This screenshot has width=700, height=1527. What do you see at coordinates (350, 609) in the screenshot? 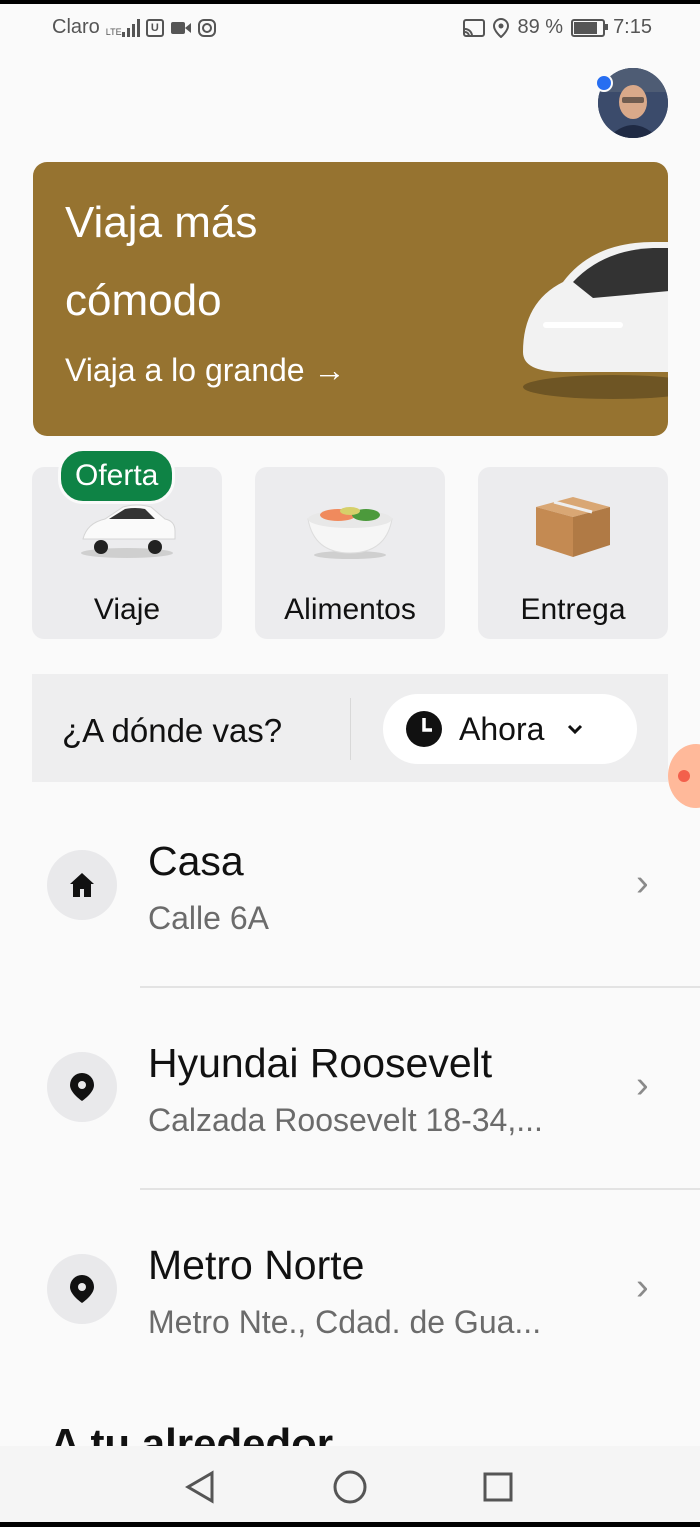
I see `service-label-food: Alimentos` at bounding box center [350, 609].